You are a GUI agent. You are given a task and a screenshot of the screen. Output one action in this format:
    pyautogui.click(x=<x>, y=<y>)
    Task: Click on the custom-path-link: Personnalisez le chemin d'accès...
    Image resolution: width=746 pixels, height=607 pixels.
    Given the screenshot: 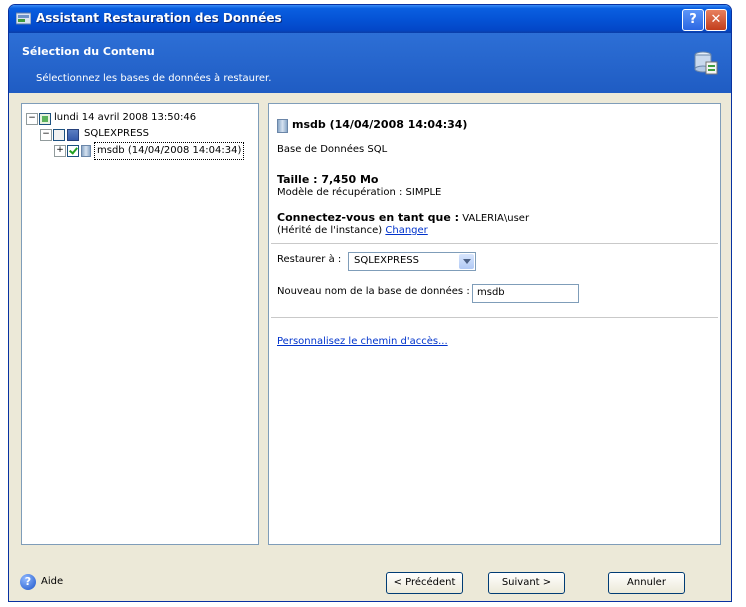 What is the action you would take?
    pyautogui.click(x=362, y=341)
    